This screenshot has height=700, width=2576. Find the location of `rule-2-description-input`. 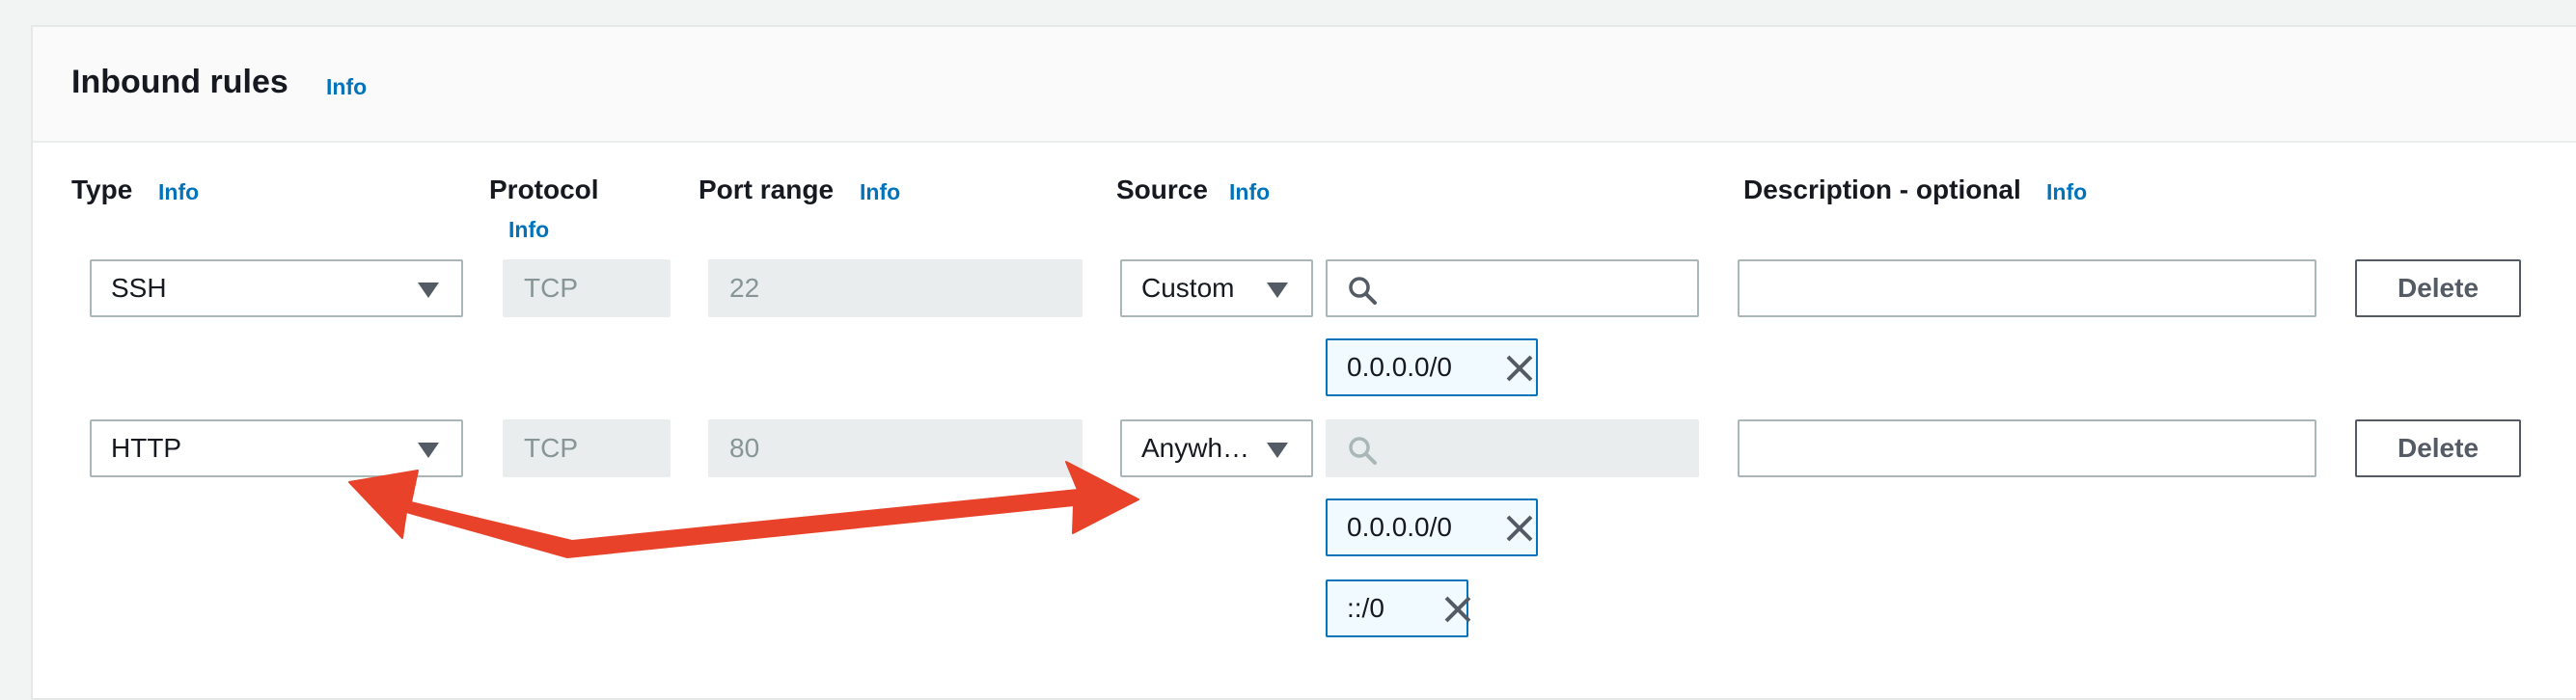

rule-2-description-input is located at coordinates (2027, 448).